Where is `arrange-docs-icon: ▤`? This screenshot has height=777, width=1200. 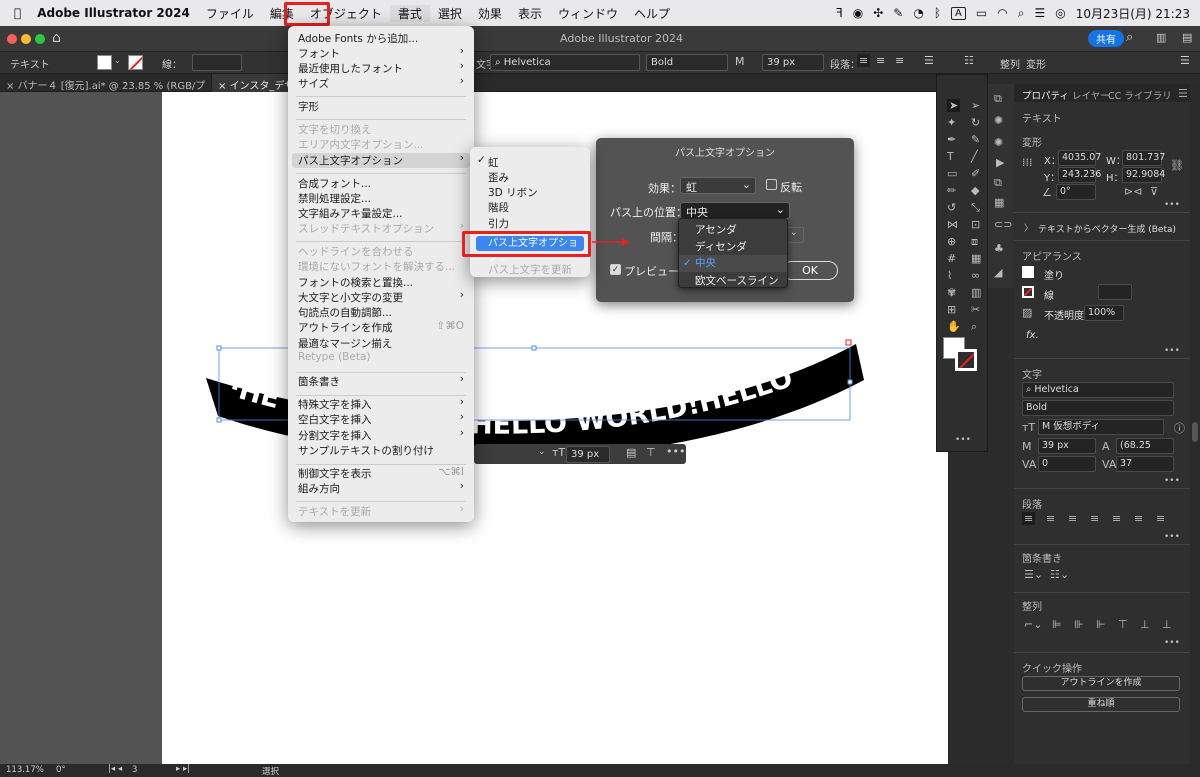 arrange-docs-icon: ▤ is located at coordinates (1187, 37).